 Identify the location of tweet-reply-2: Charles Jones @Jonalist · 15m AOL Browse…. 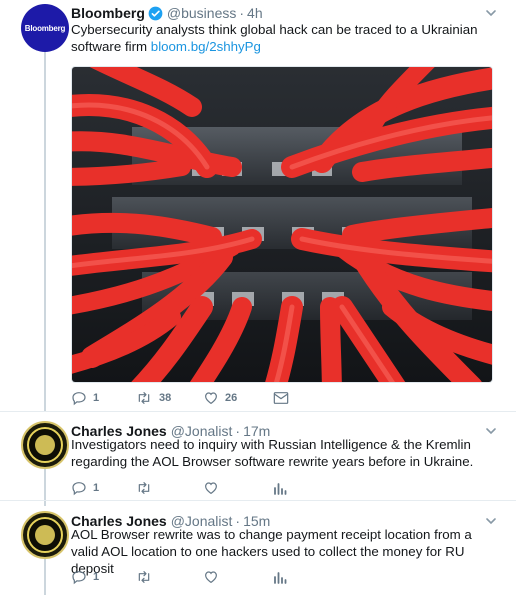
(258, 551).